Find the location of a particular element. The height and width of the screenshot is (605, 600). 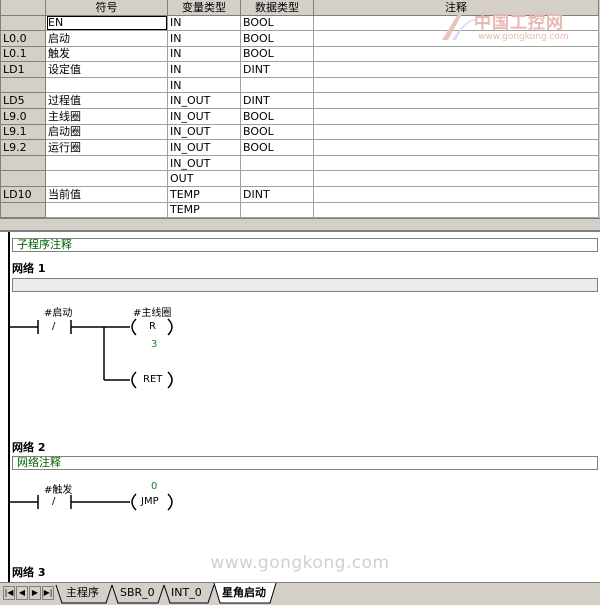

table-row: IN is located at coordinates (299, 85).